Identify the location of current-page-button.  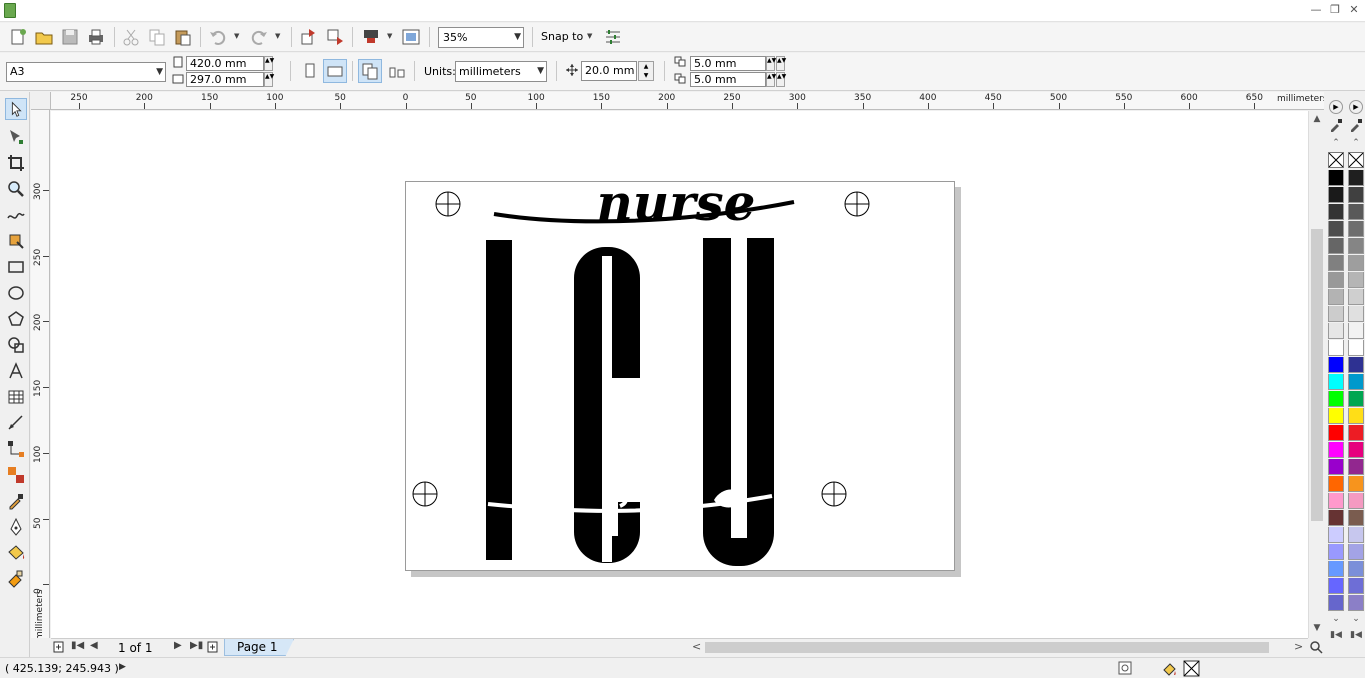
(397, 71).